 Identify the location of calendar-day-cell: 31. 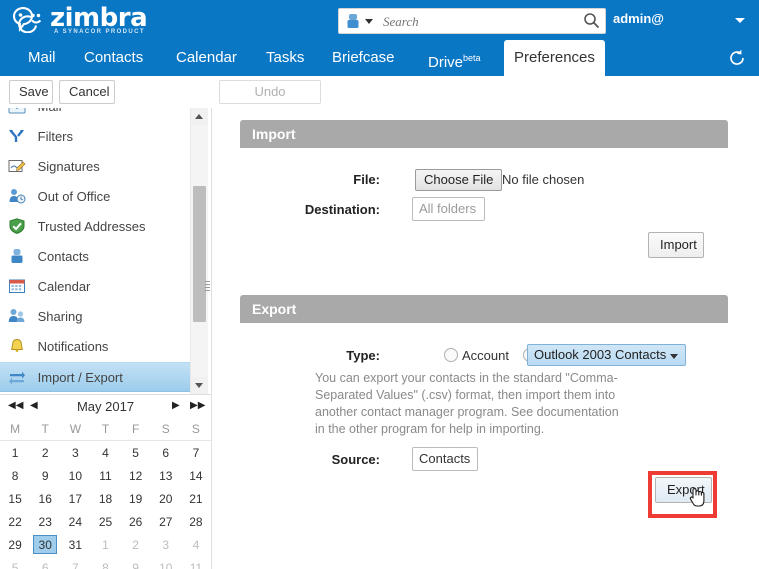
(75, 544).